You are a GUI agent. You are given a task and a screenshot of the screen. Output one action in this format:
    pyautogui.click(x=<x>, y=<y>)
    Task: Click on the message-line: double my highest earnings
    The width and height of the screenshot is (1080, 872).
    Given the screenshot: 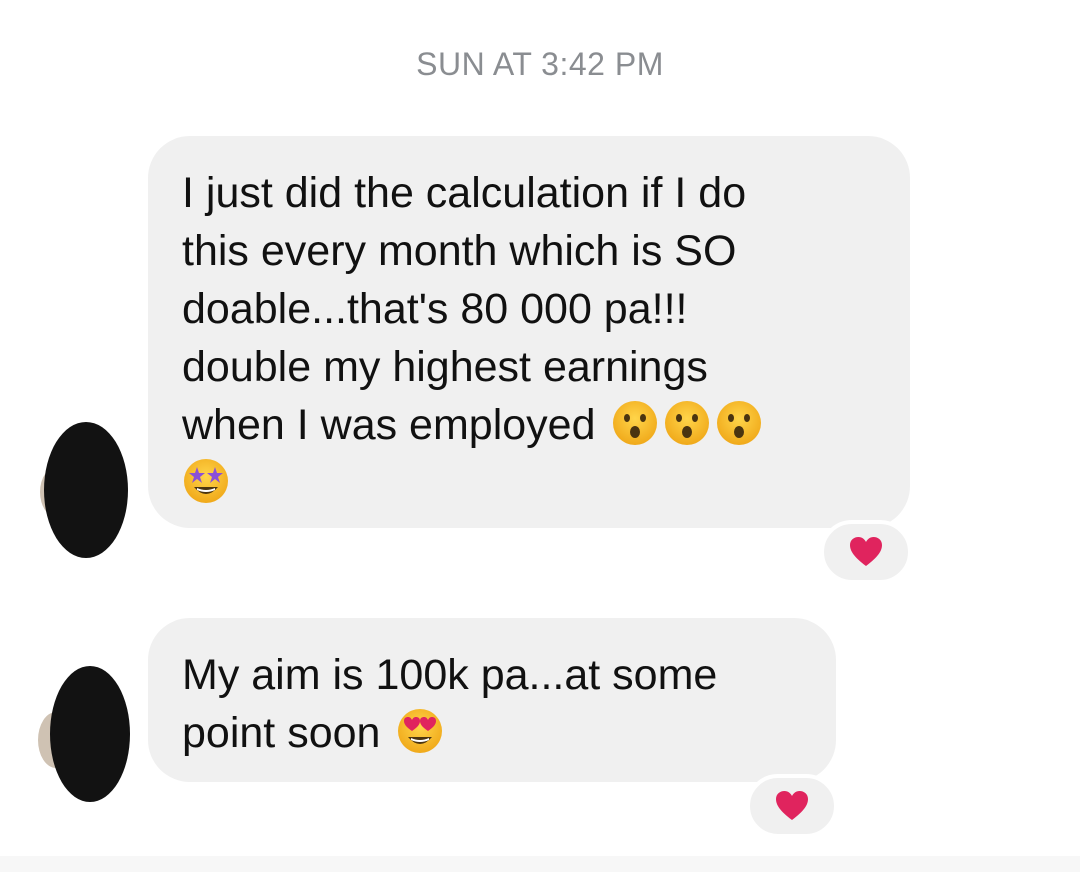 What is the action you would take?
    pyautogui.click(x=445, y=367)
    